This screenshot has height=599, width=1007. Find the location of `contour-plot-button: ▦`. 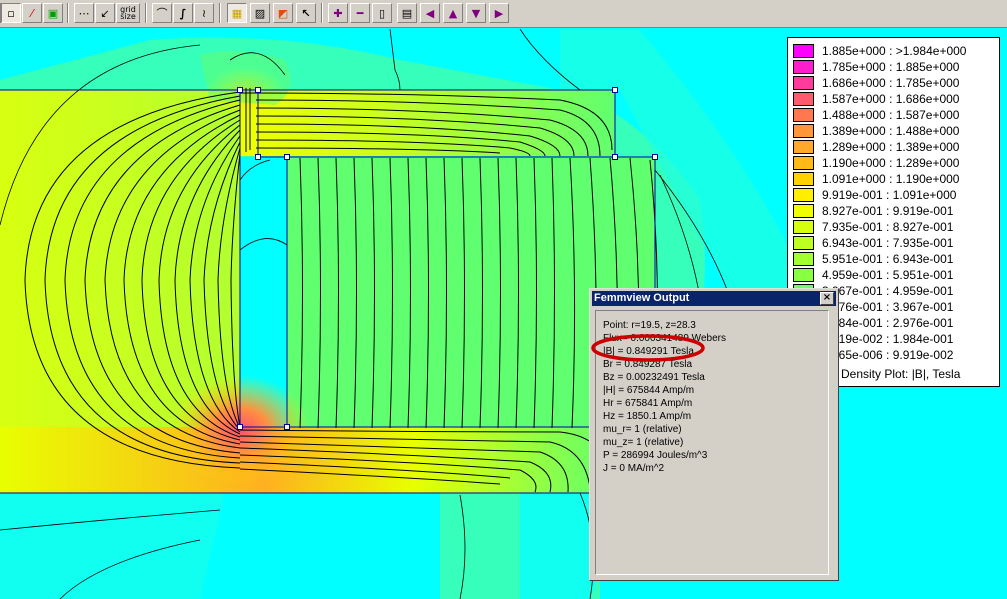

contour-plot-button: ▦ is located at coordinates (237, 13).